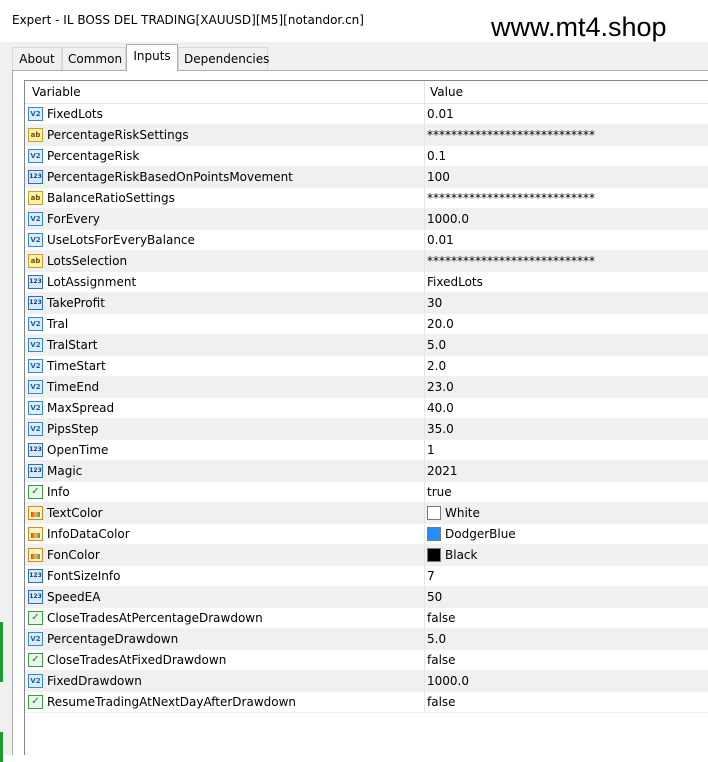 This screenshot has height=762, width=708. Describe the element at coordinates (431, 450) in the screenshot. I see `value-cell: 1` at that location.